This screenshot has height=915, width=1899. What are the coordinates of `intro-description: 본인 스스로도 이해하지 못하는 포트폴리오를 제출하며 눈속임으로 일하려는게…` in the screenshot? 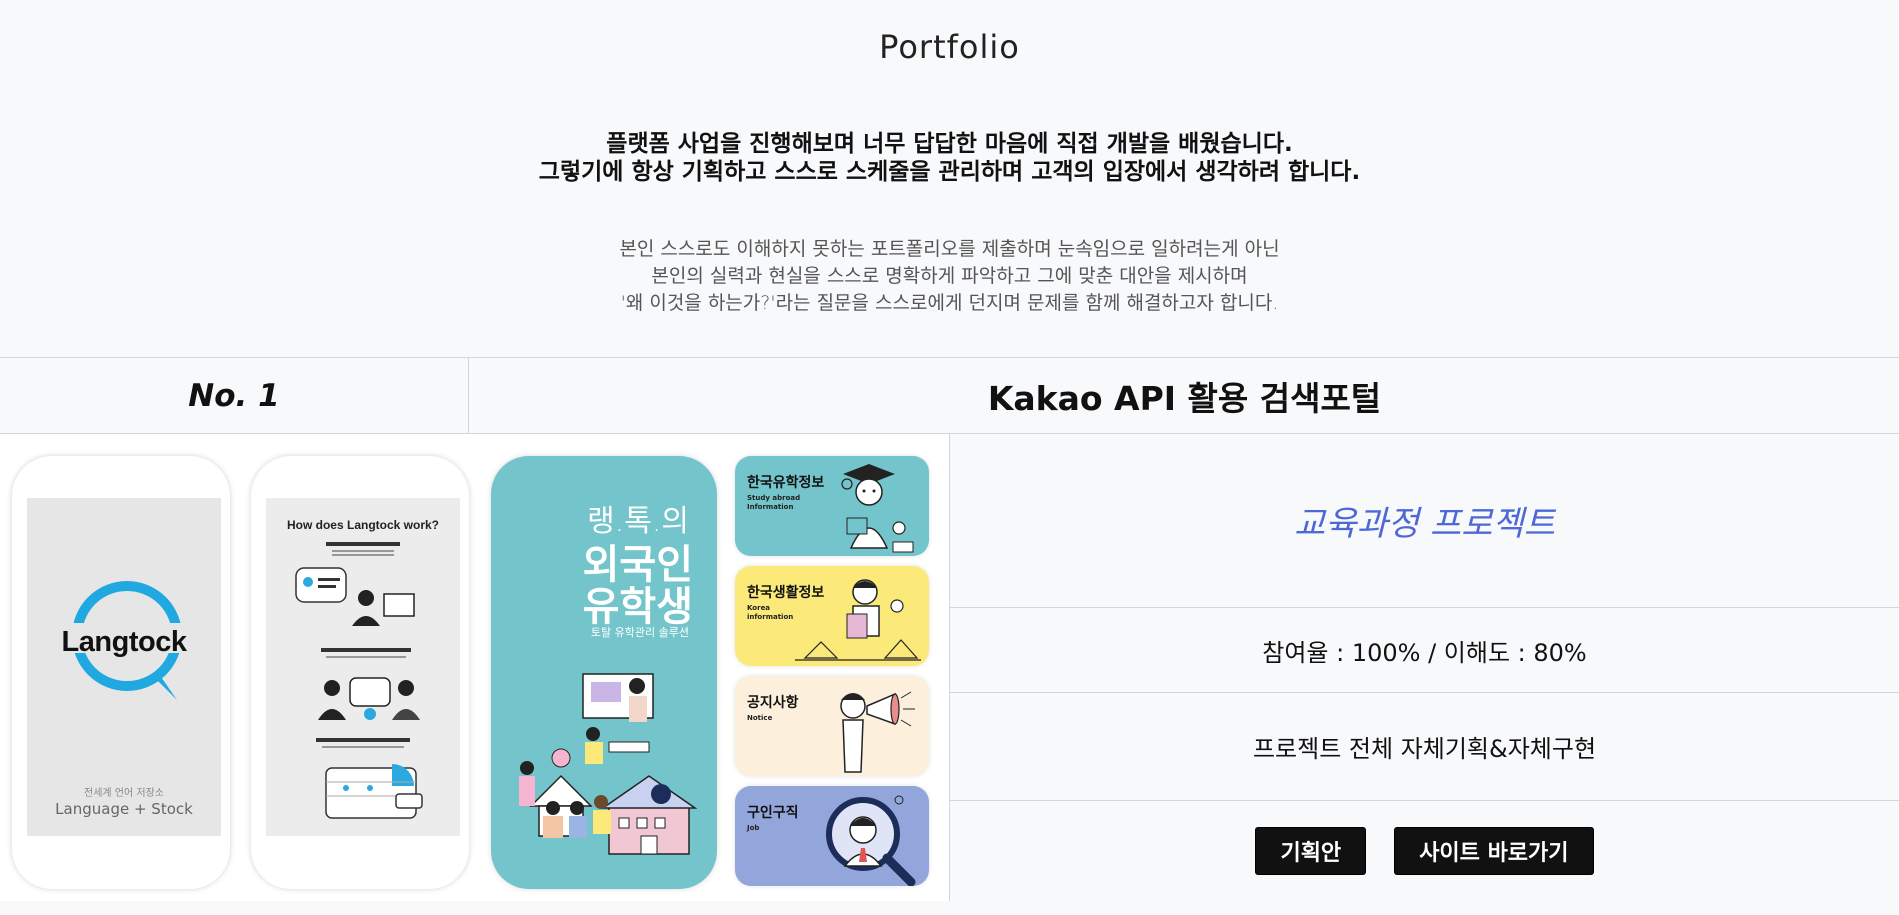 It's located at (949, 276).